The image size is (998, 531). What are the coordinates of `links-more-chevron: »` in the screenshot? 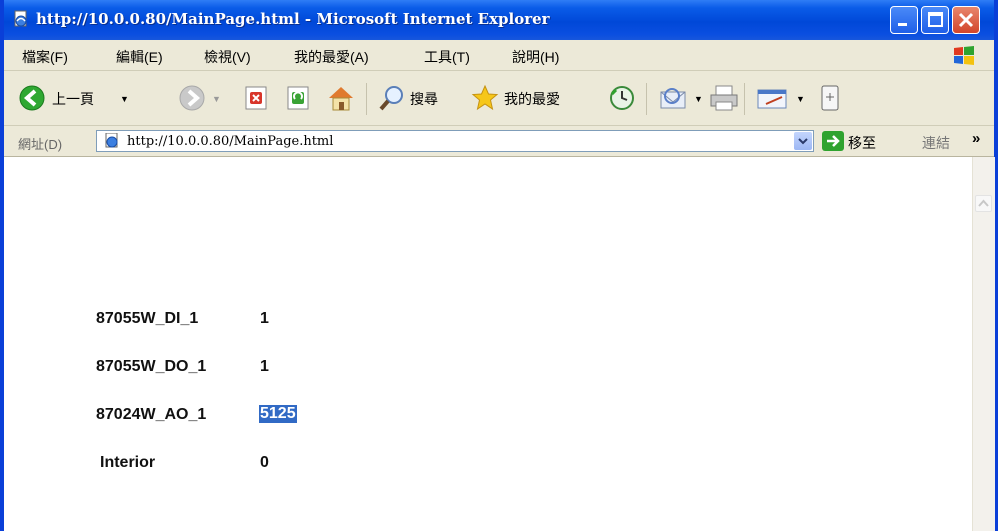 It's located at (976, 138).